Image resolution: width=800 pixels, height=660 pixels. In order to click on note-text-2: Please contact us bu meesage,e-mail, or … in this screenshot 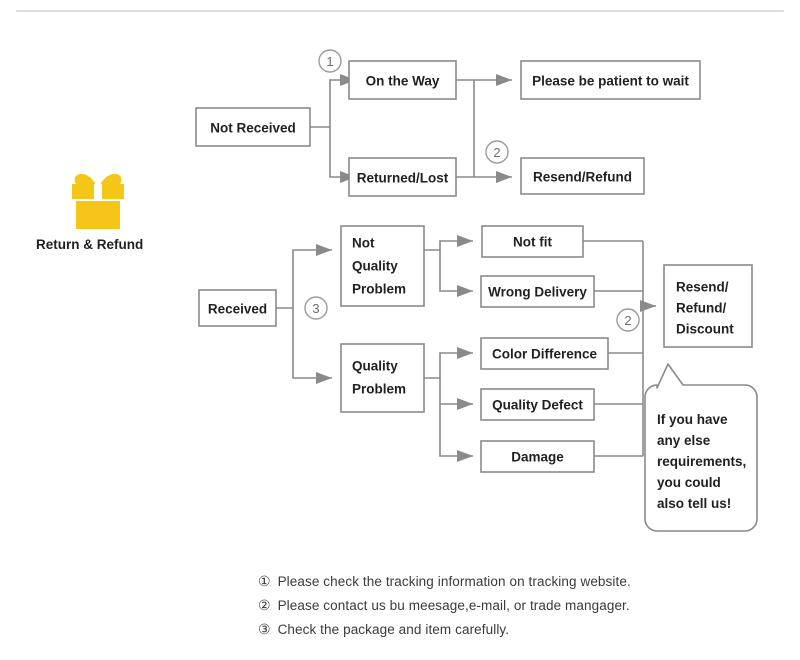, I will do `click(453, 605)`.